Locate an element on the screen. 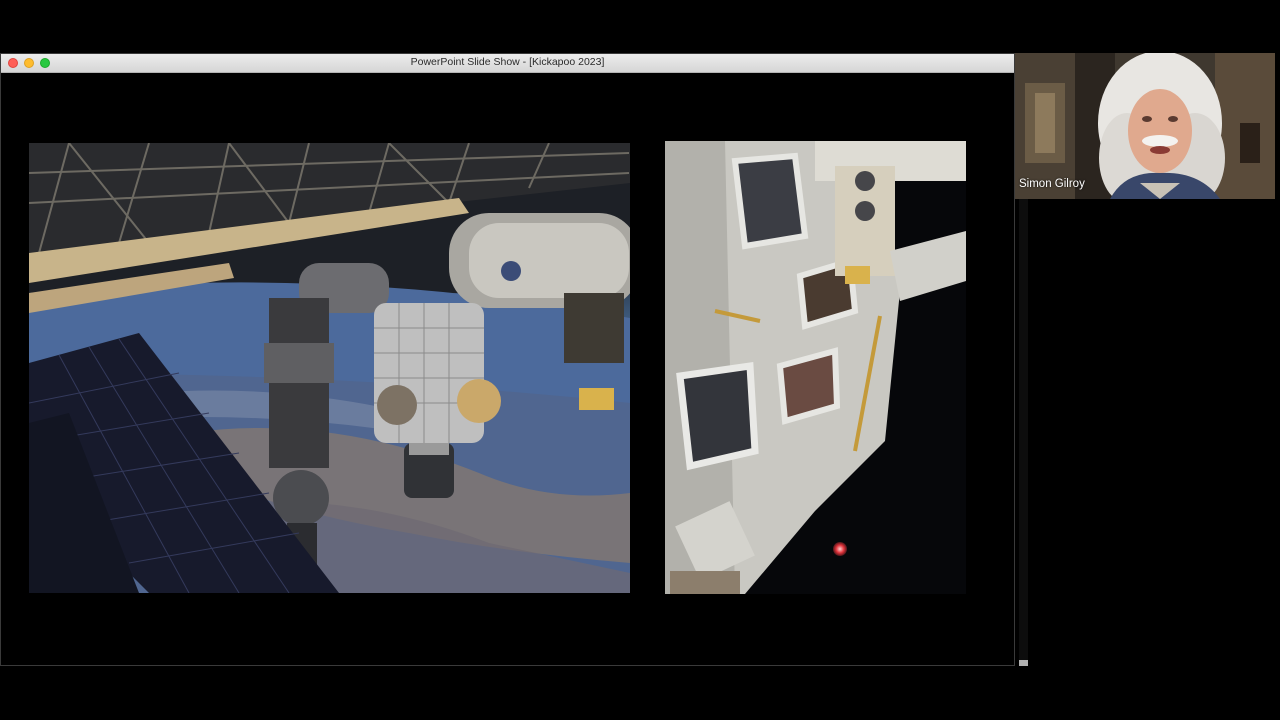 The height and width of the screenshot is (720, 1280). laser-pointer is located at coordinates (840, 549).